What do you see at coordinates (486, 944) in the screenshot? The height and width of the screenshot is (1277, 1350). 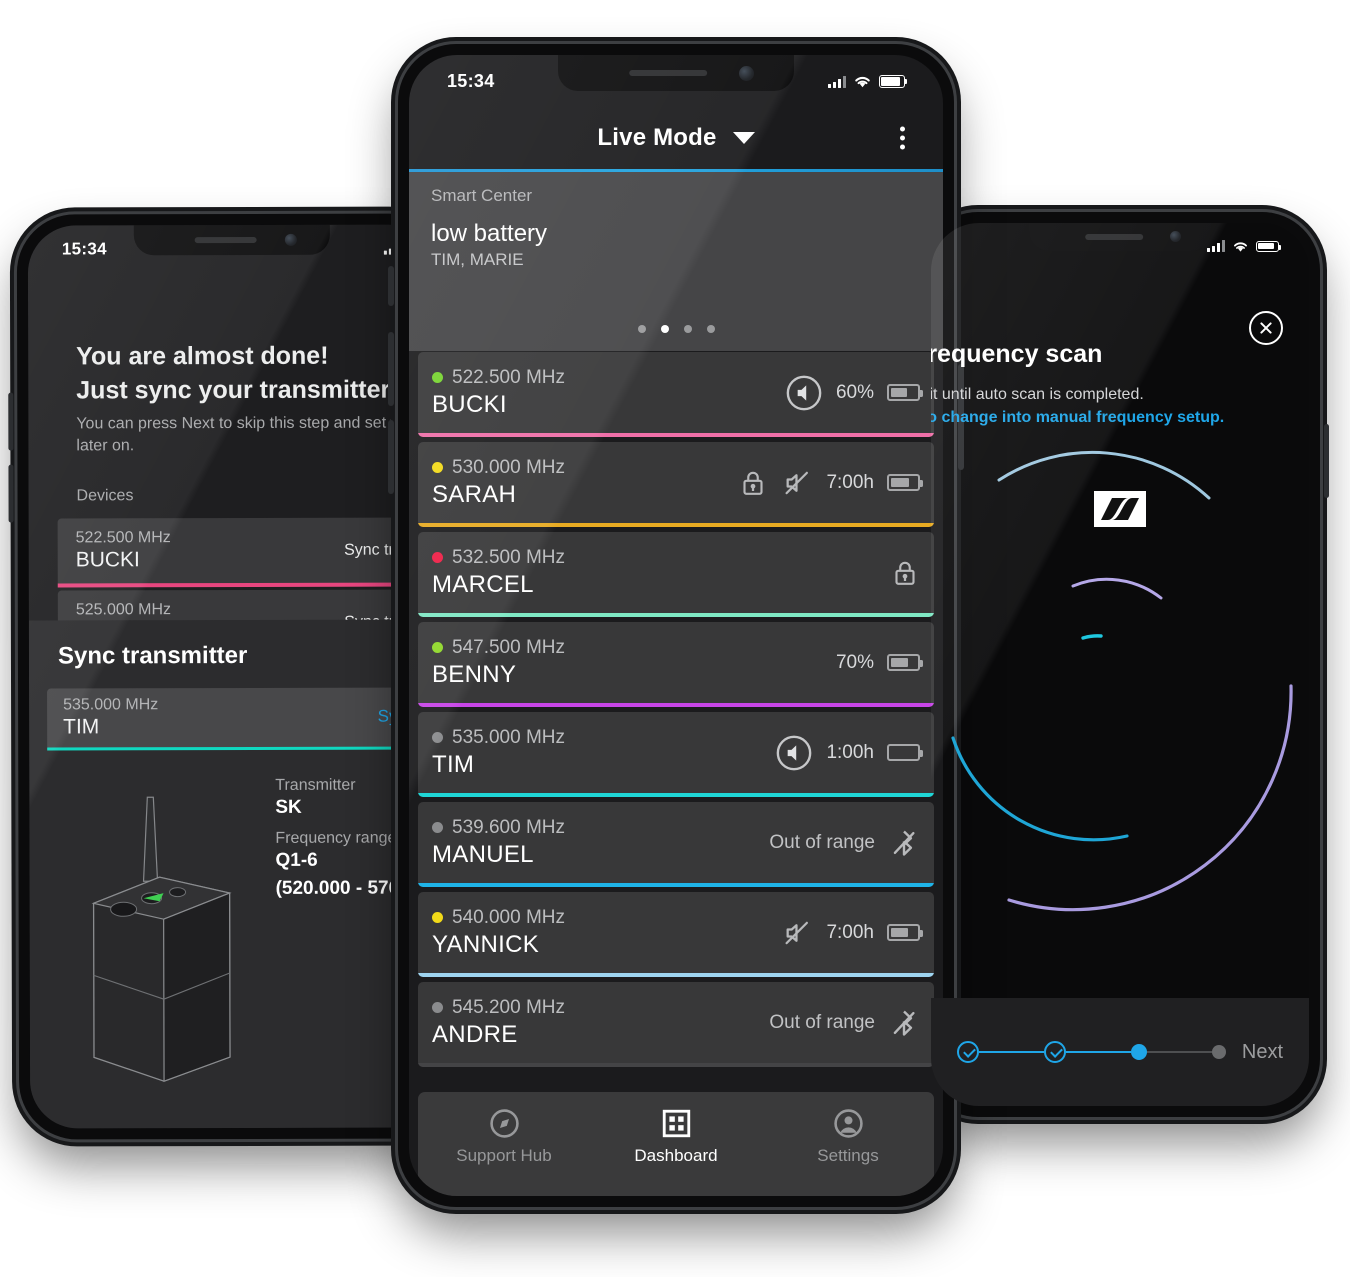 I see `device-name: YANNICK` at bounding box center [486, 944].